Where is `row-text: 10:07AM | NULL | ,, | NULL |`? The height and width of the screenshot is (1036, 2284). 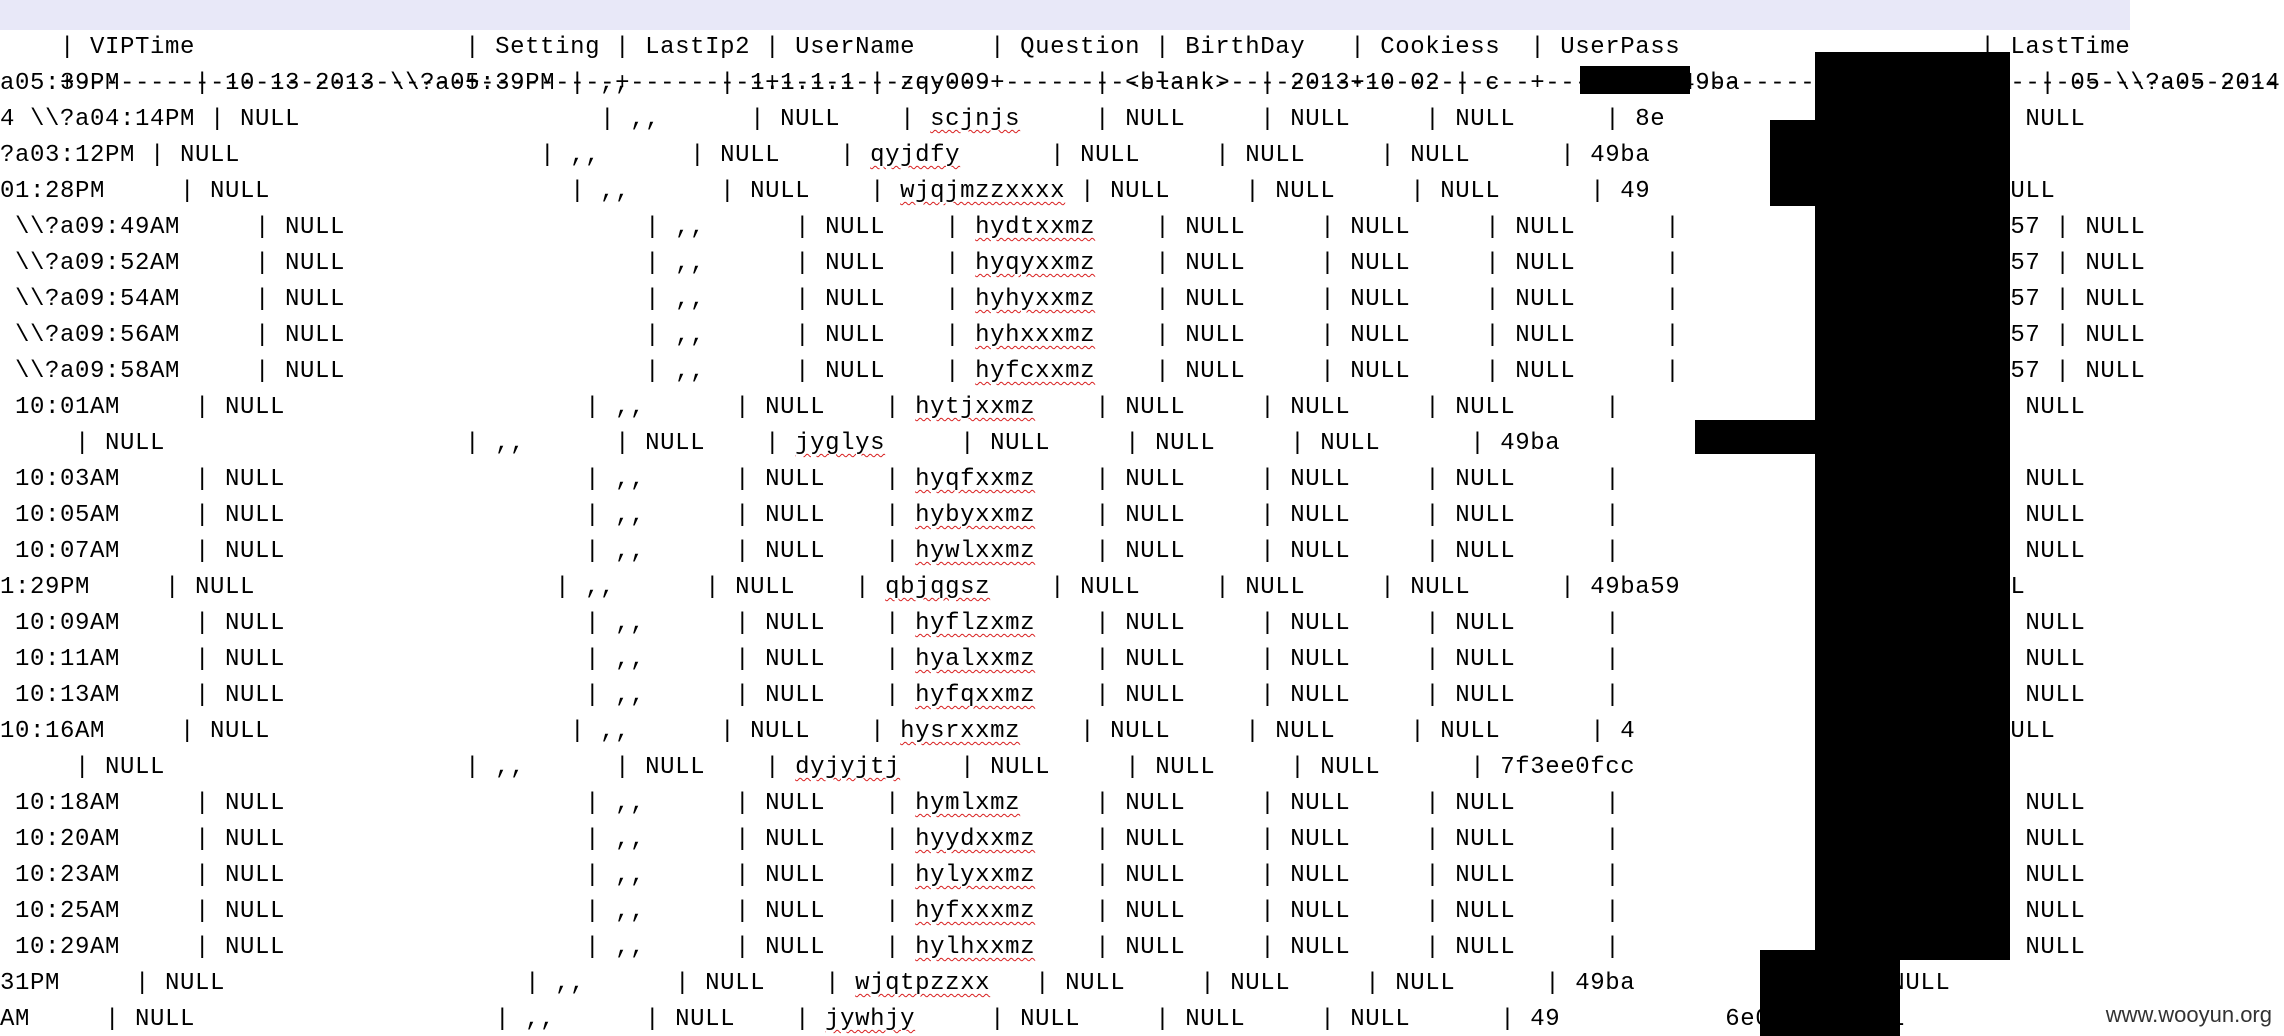 row-text: 10:07AM | NULL | ,, | NULL | is located at coordinates (458, 551).